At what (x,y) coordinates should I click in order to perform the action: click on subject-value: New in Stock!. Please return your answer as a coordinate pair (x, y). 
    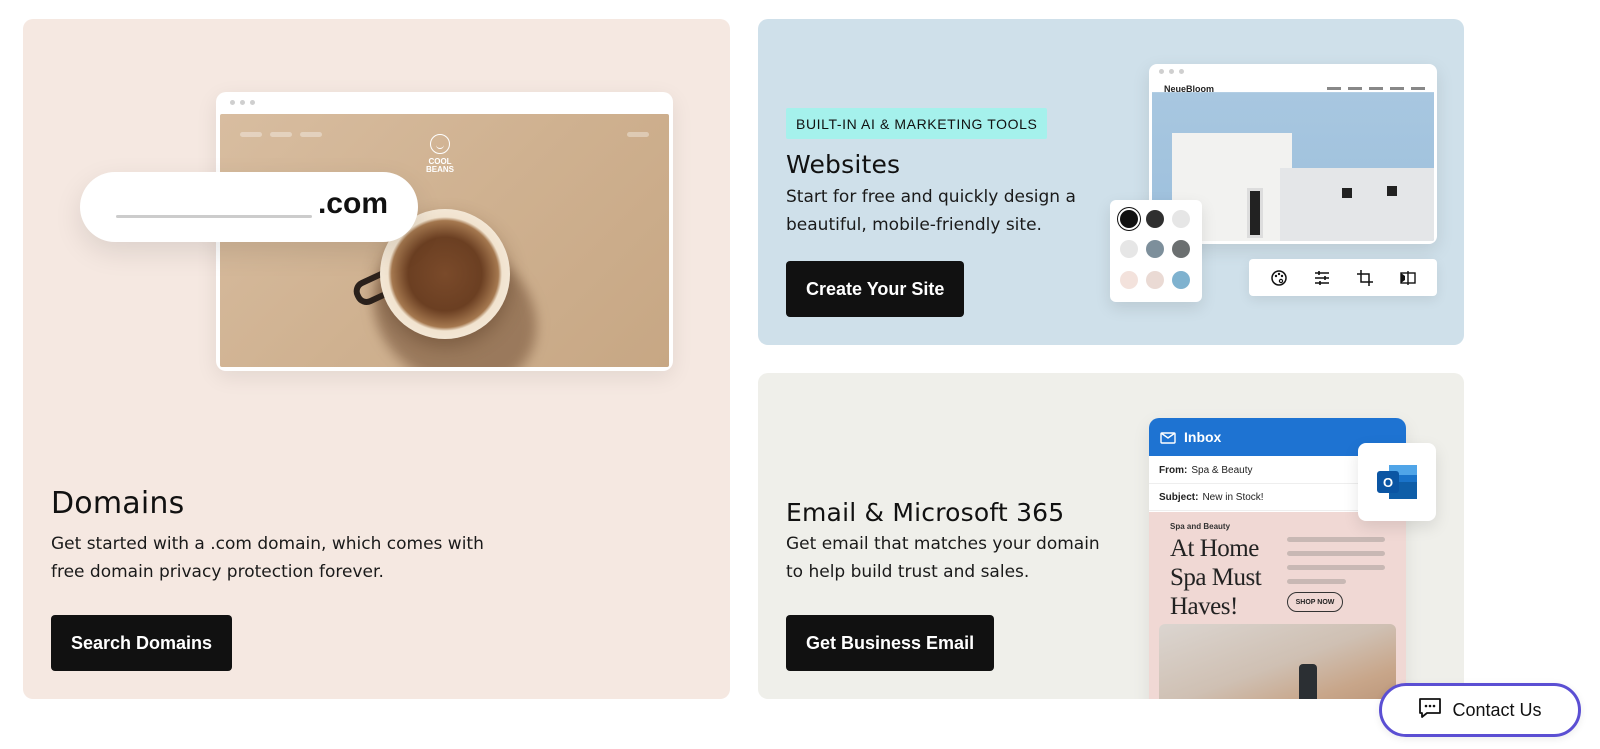
    Looking at the image, I should click on (1233, 497).